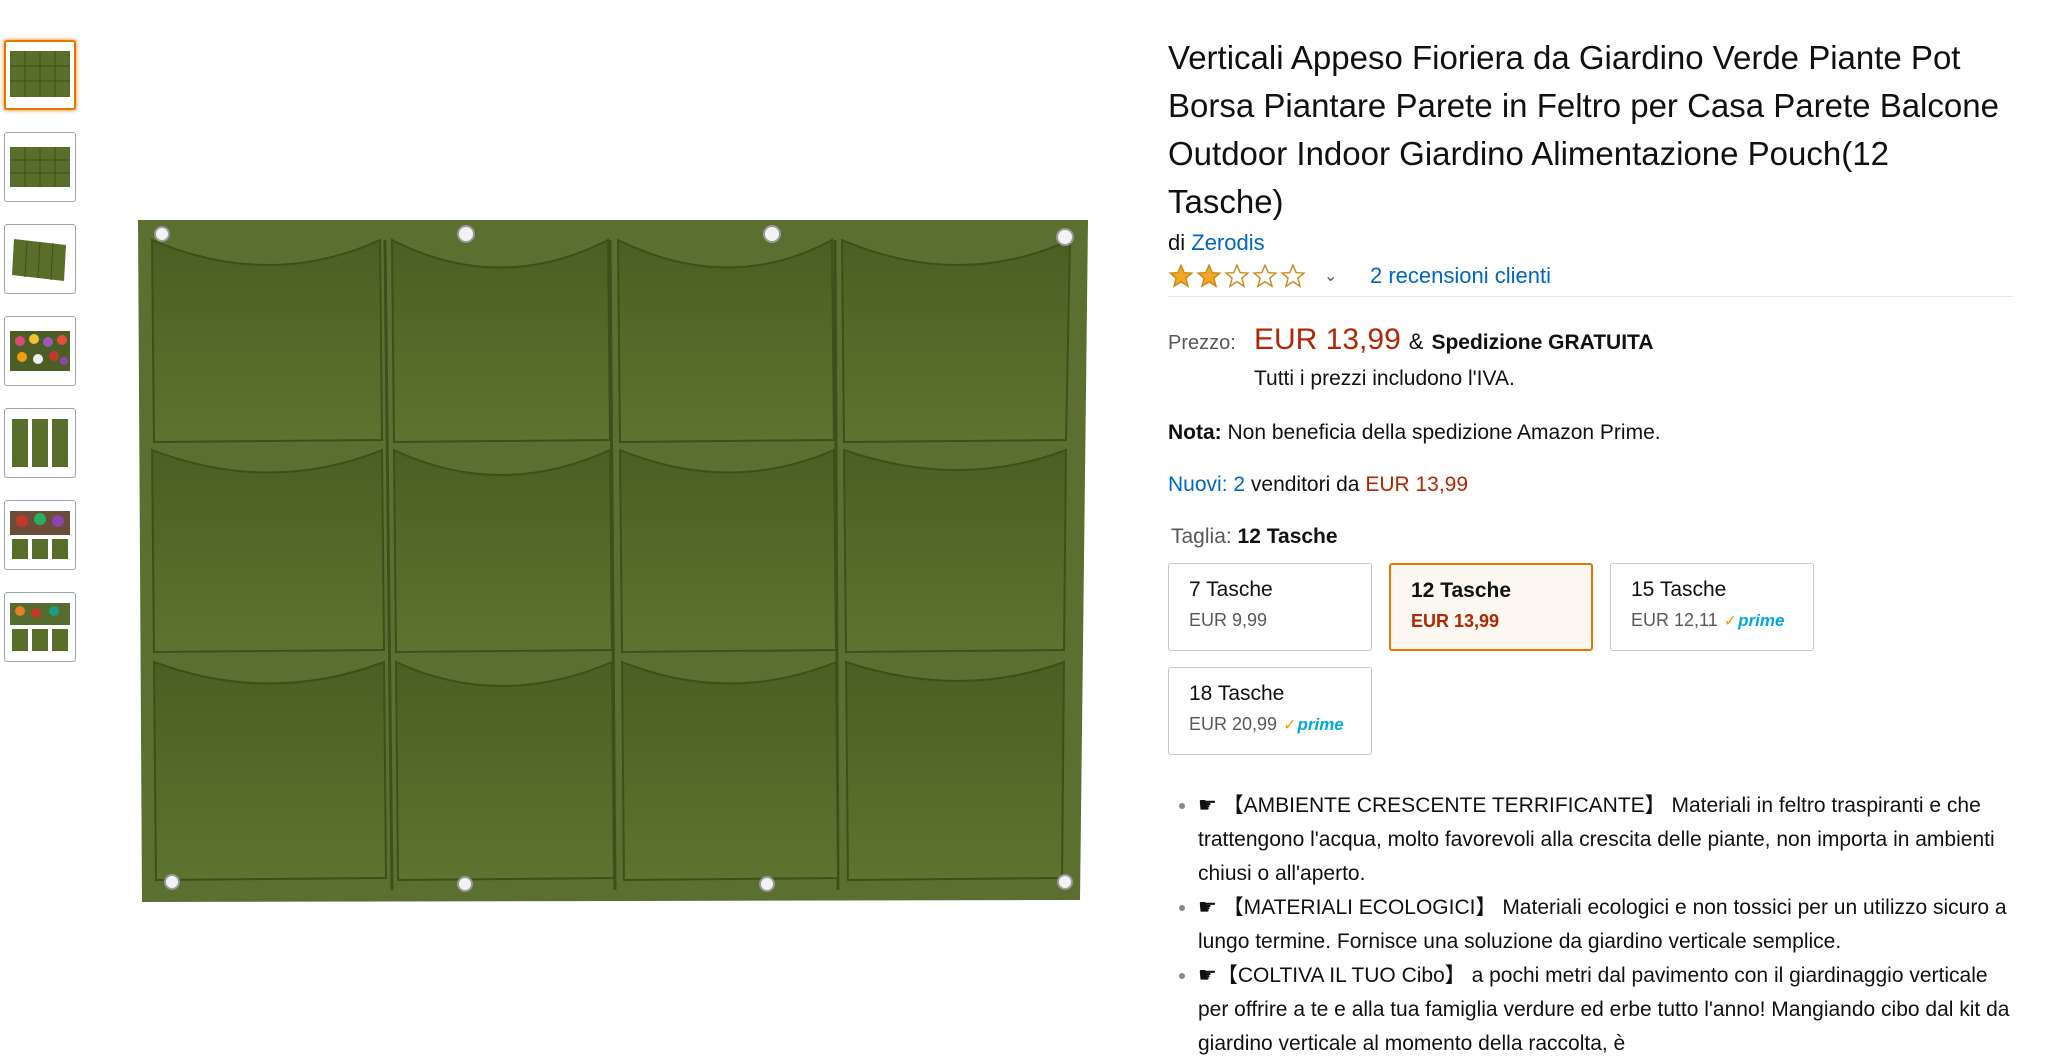 The height and width of the screenshot is (1061, 2048). I want to click on size-option-price: EUR 20,99 ✓ prime, so click(1266, 724).